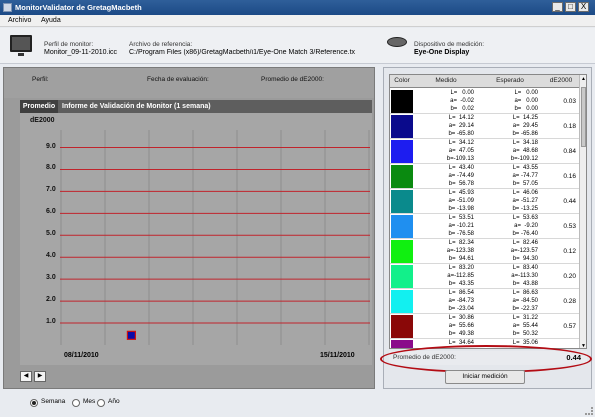 The width and height of the screenshot is (595, 417). Describe the element at coordinates (524, 151) in the screenshot. I see `expected-lab: L= 34.18 a= 48.68 b=-109.12` at that location.